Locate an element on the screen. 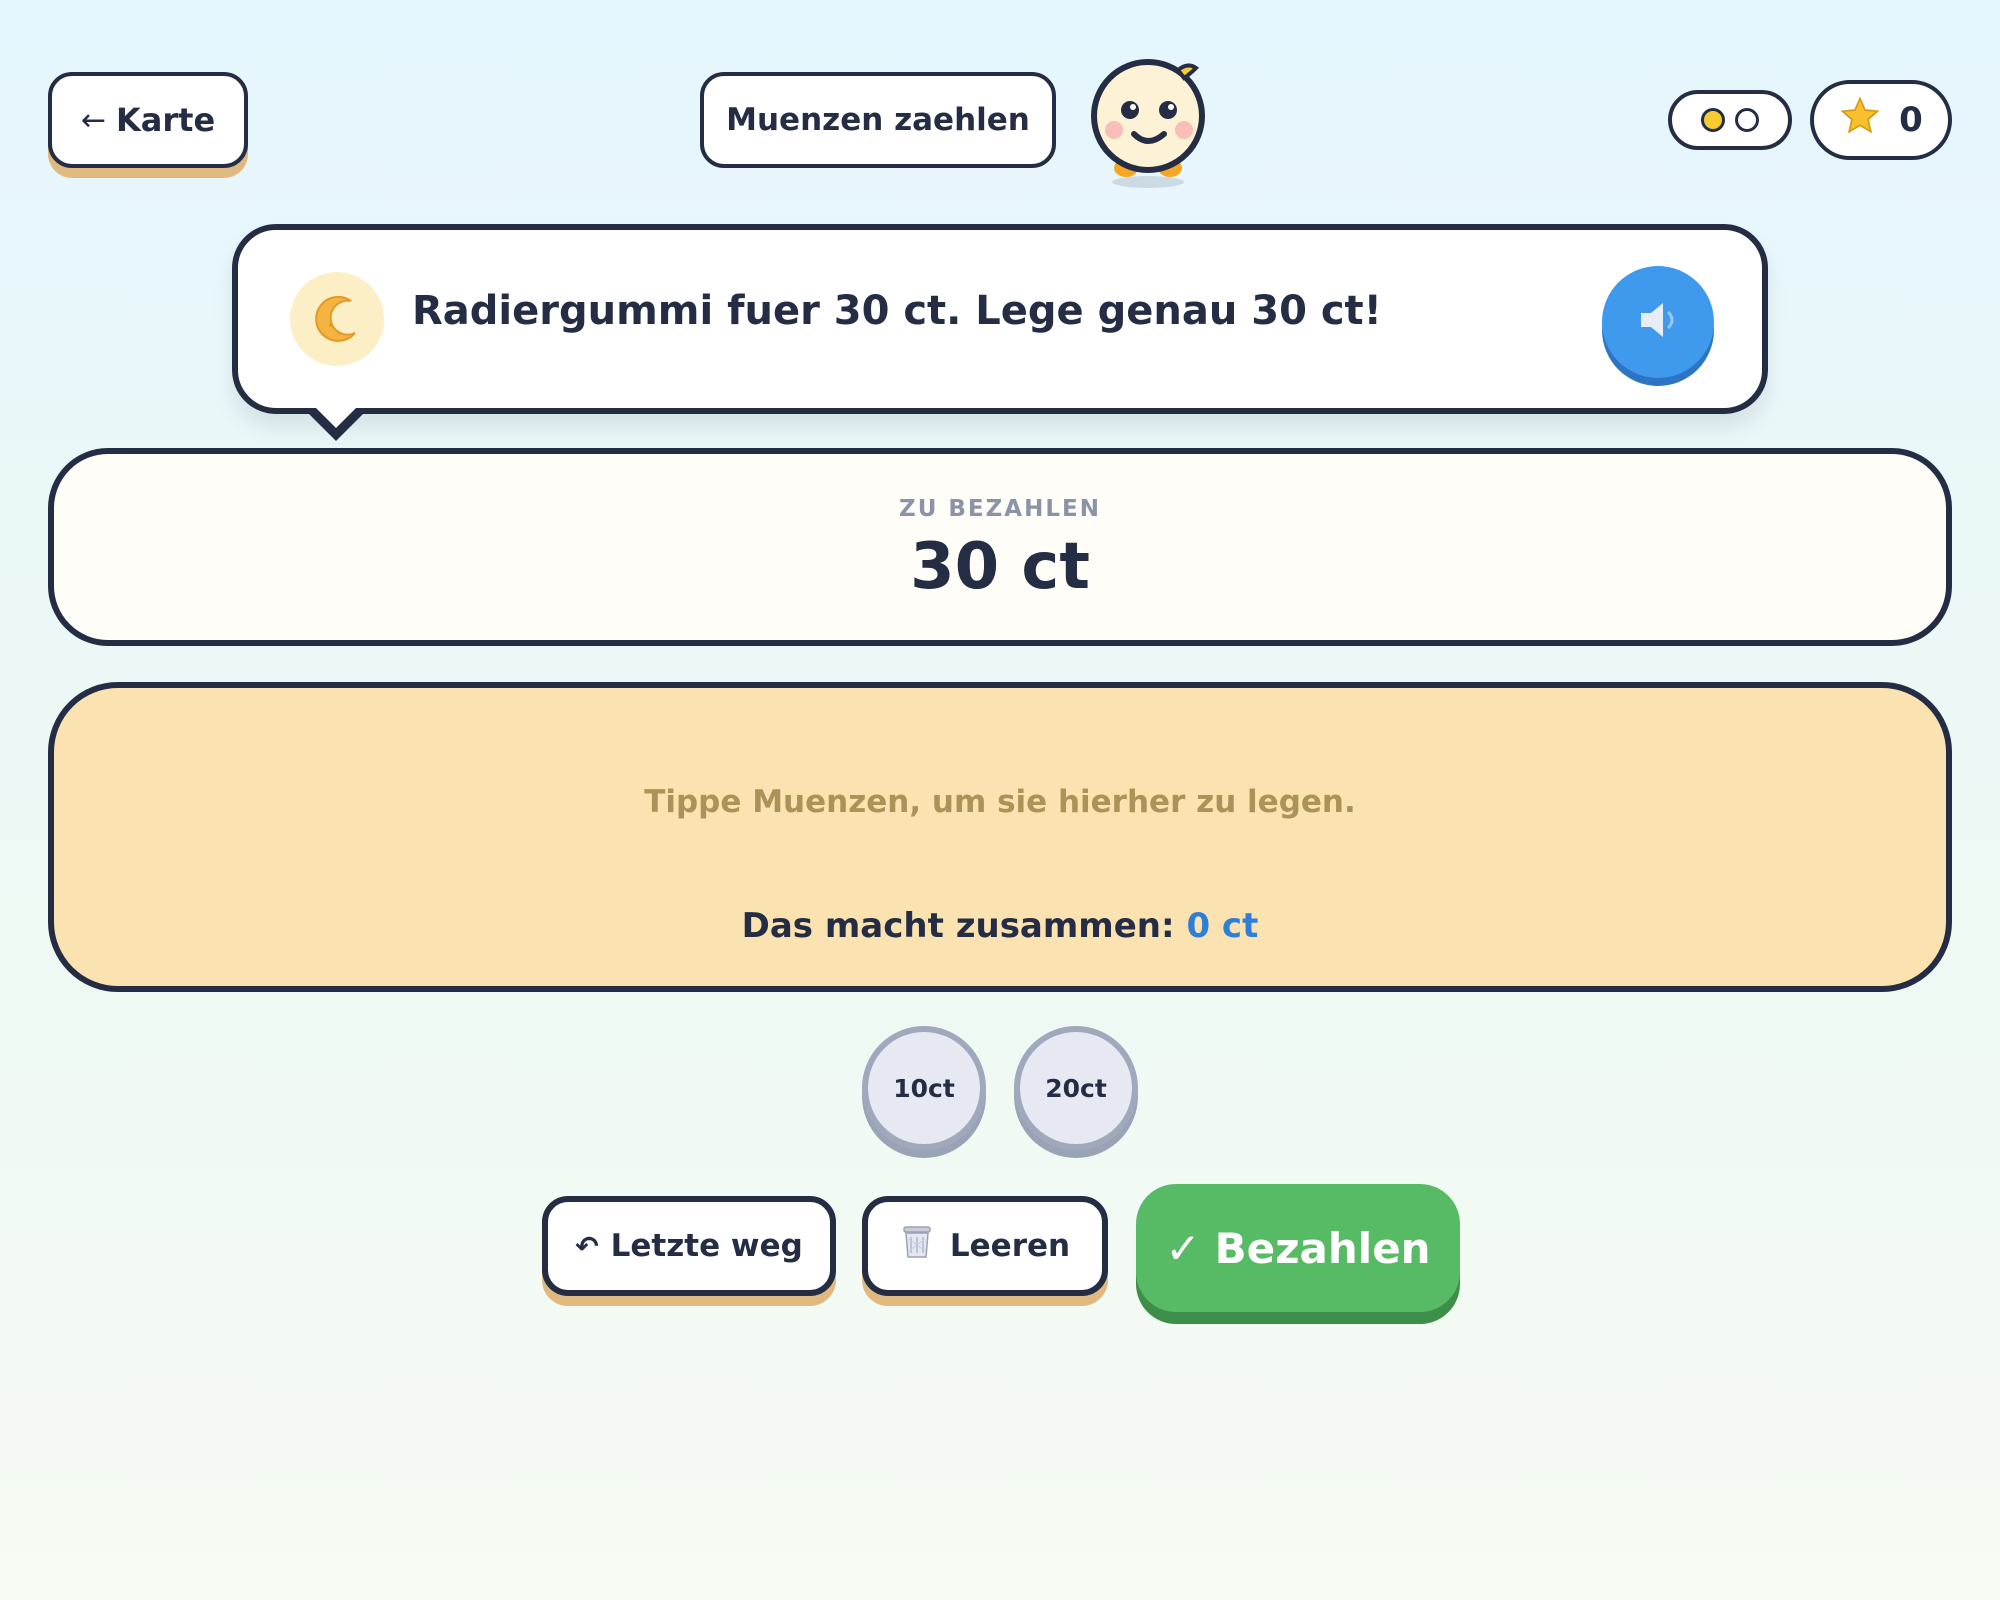 The width and height of the screenshot is (2000, 1600). coin-20ct-button: 20ct is located at coordinates (1076, 1088).